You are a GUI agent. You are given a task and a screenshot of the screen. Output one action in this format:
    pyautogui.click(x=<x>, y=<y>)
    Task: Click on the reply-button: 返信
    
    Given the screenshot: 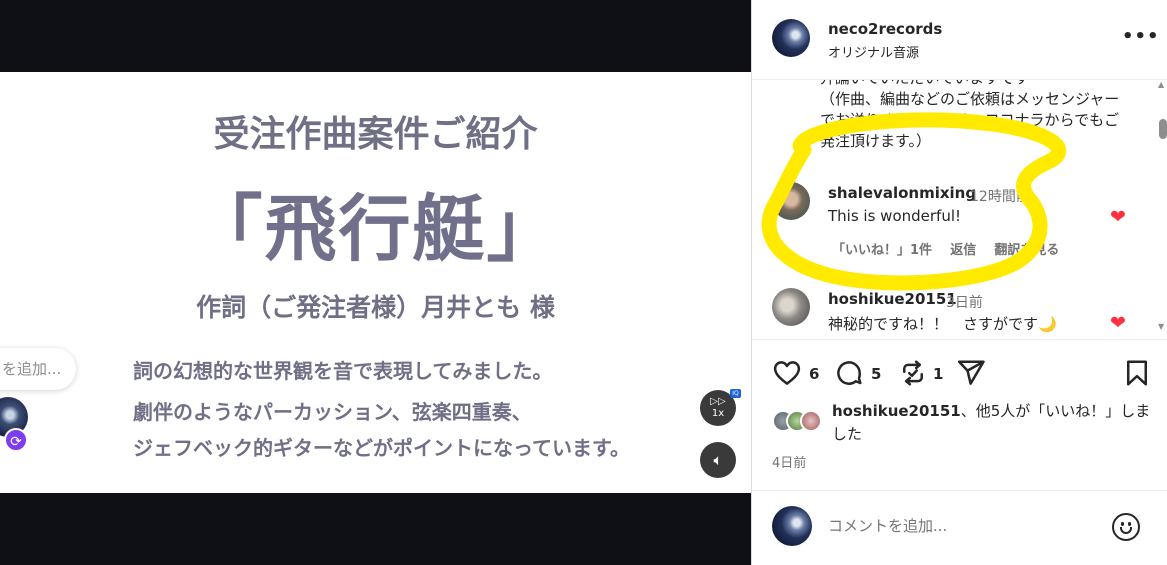 What is the action you would take?
    pyautogui.click(x=963, y=250)
    